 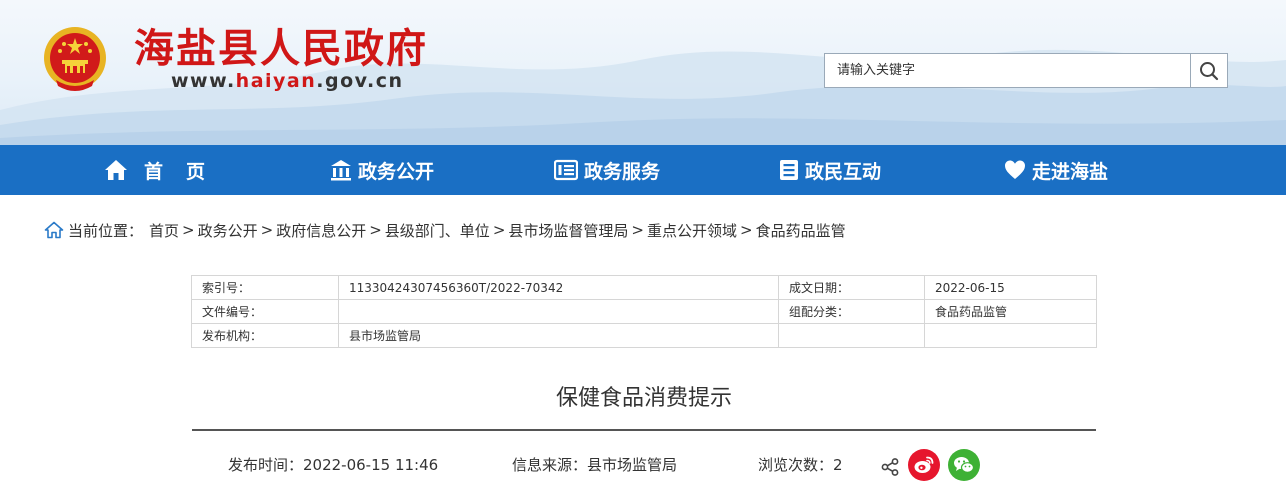 I want to click on breadcrumb-item-county-departments: 县级部门、单位, so click(x=437, y=230).